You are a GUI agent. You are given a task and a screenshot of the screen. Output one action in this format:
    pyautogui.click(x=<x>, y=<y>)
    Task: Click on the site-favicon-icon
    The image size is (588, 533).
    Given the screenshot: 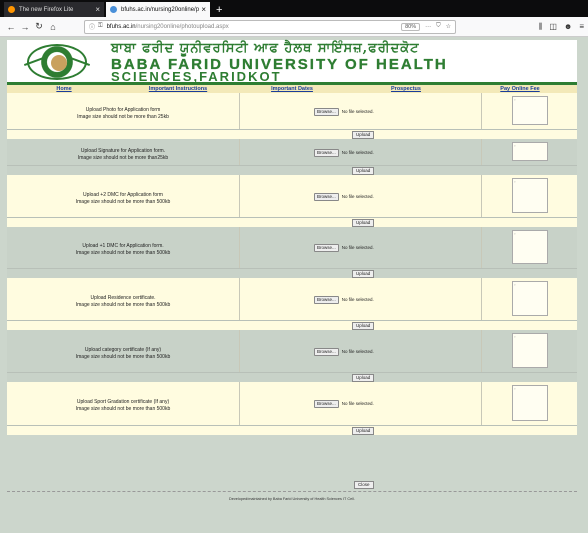 What is the action you would take?
    pyautogui.click(x=113, y=9)
    